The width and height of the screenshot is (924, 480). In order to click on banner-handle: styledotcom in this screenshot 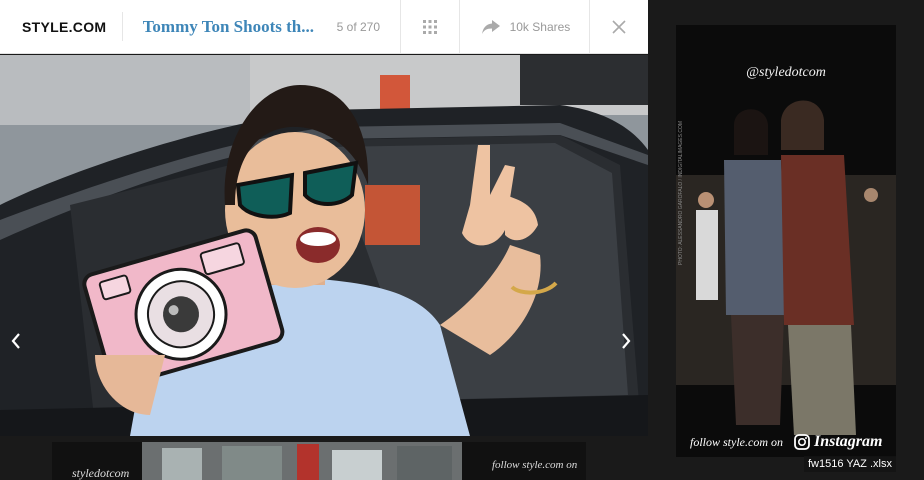, I will do `click(101, 473)`.